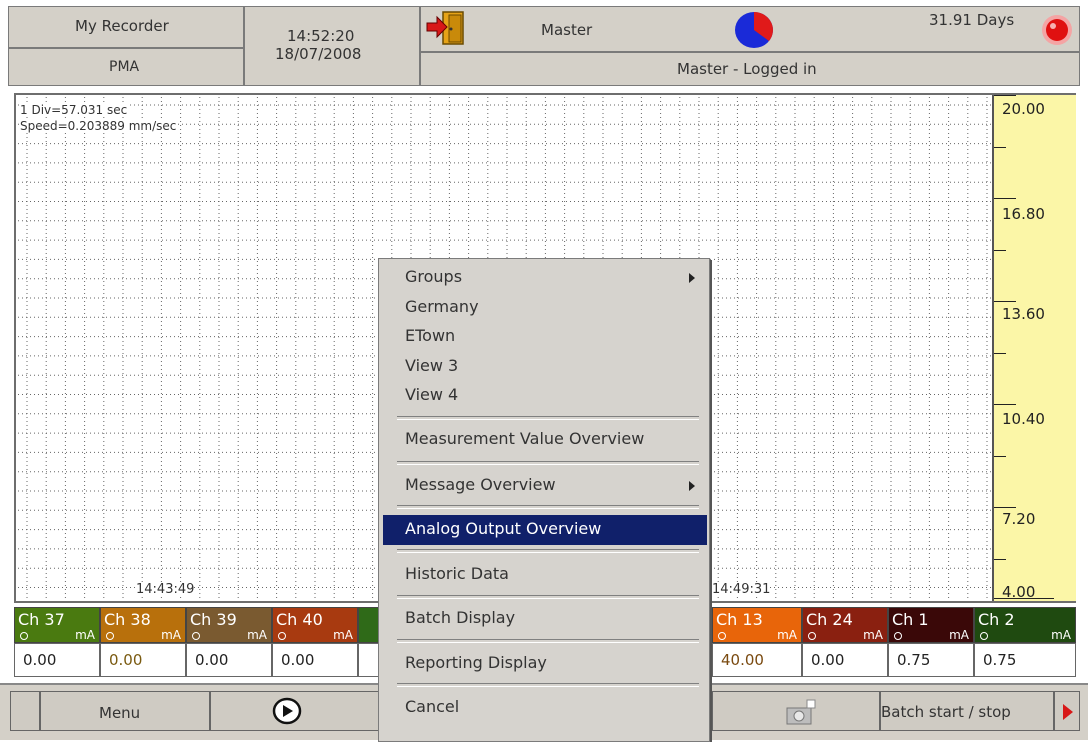 The width and height of the screenshot is (1088, 742). Describe the element at coordinates (25, 711) in the screenshot. I see `left-edge-button` at that location.